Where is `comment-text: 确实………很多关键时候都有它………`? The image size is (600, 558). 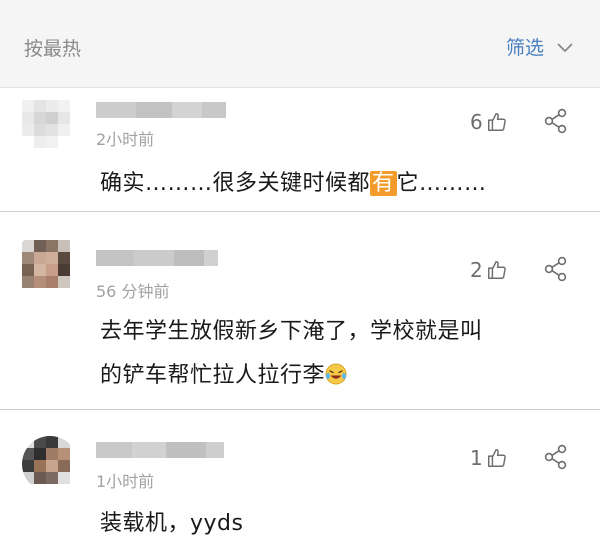 comment-text: 确实………很多关键时候都有它……… is located at coordinates (293, 183).